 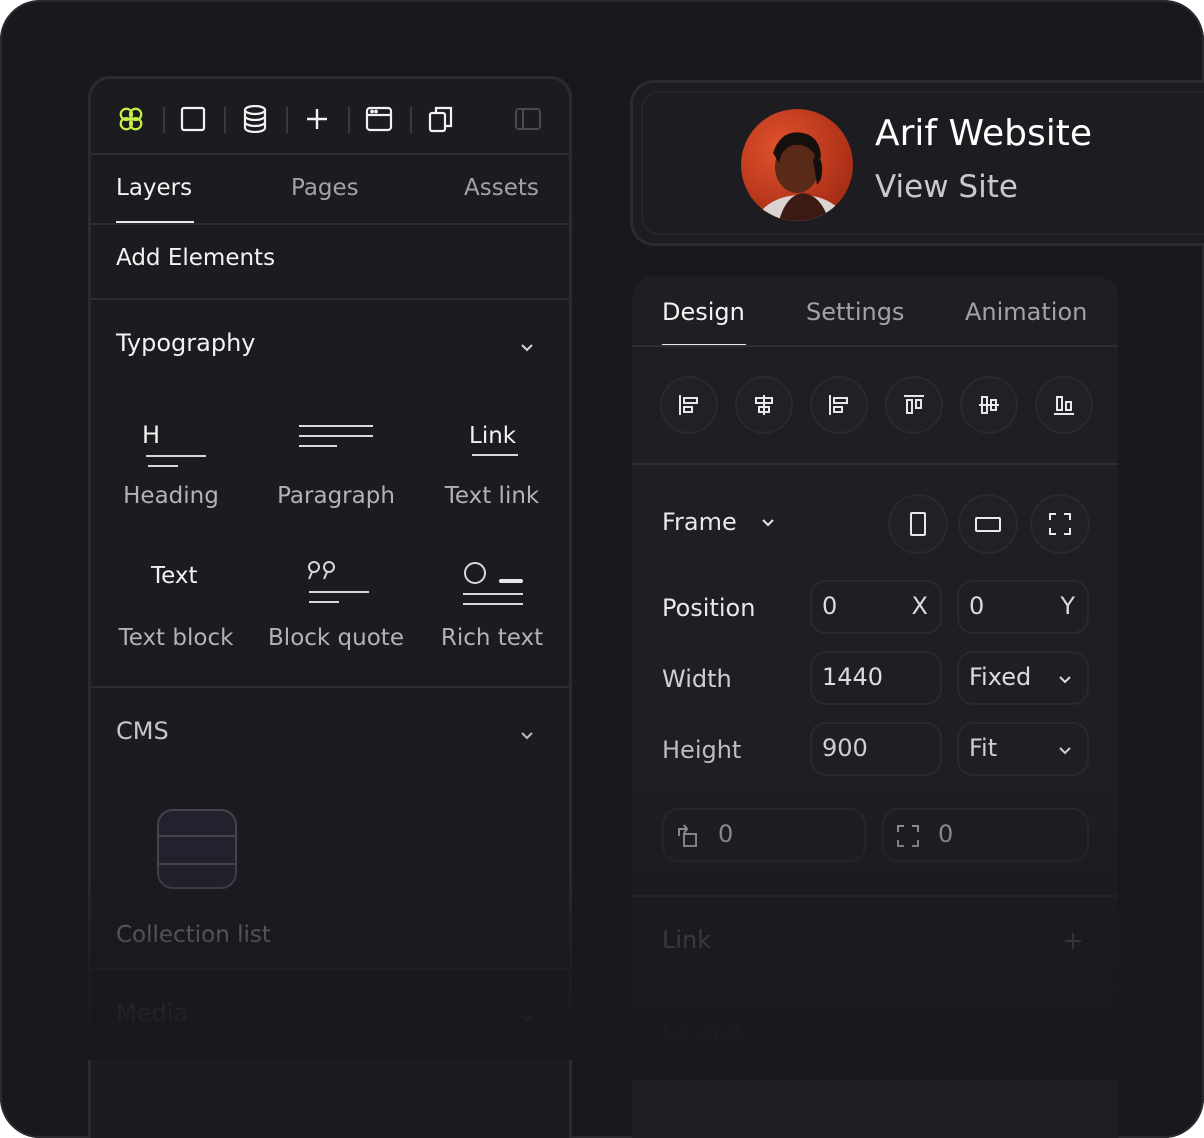 I want to click on align-top-icon, so click(x=914, y=405).